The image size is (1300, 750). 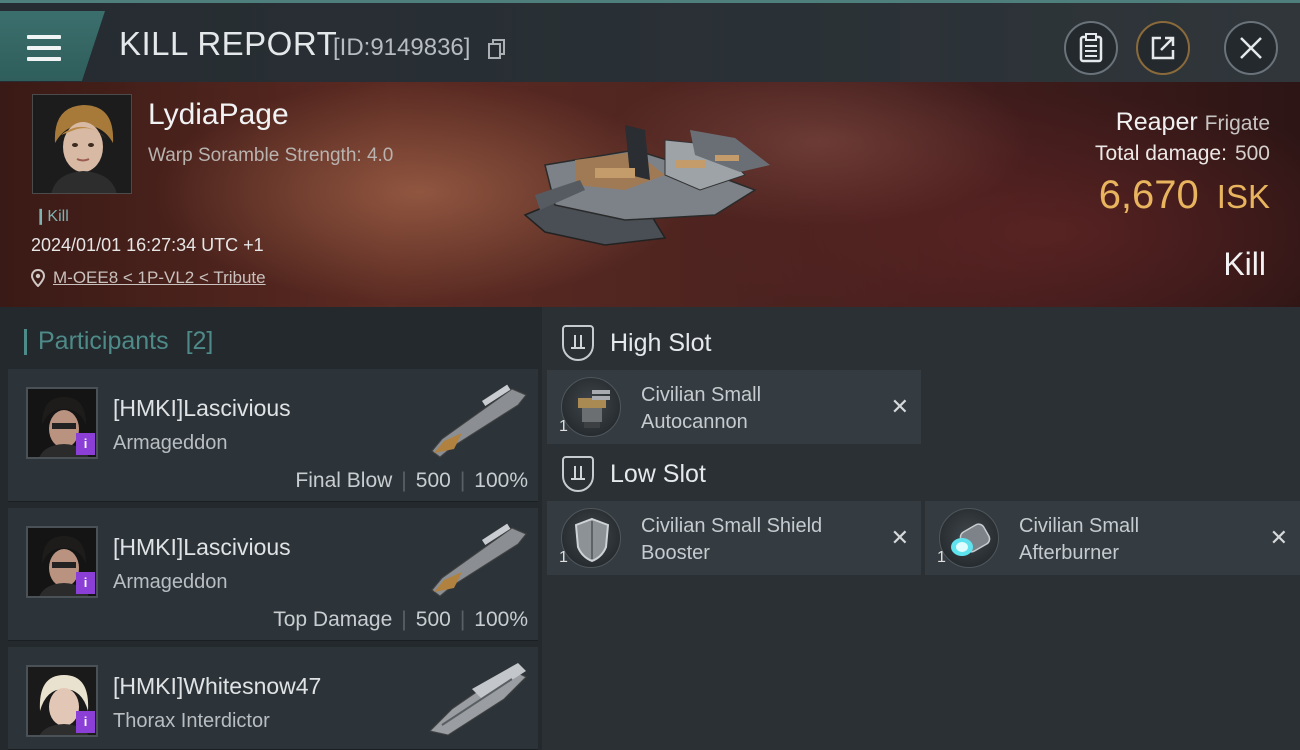 I want to click on victim-avatar, so click(x=82, y=144).